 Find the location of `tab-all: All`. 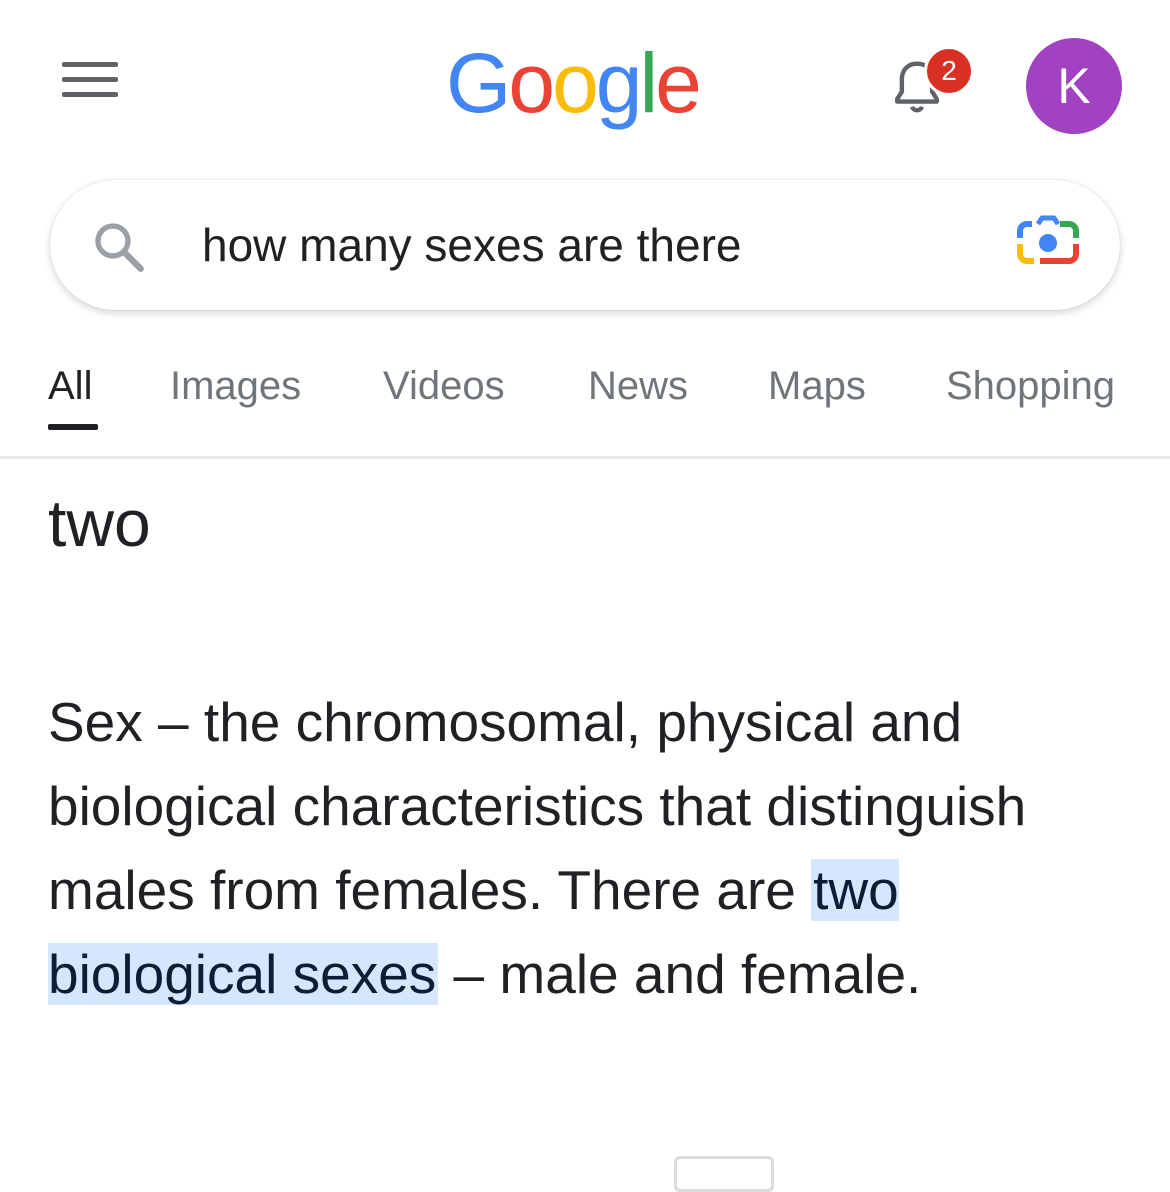

tab-all: All is located at coordinates (70, 386).